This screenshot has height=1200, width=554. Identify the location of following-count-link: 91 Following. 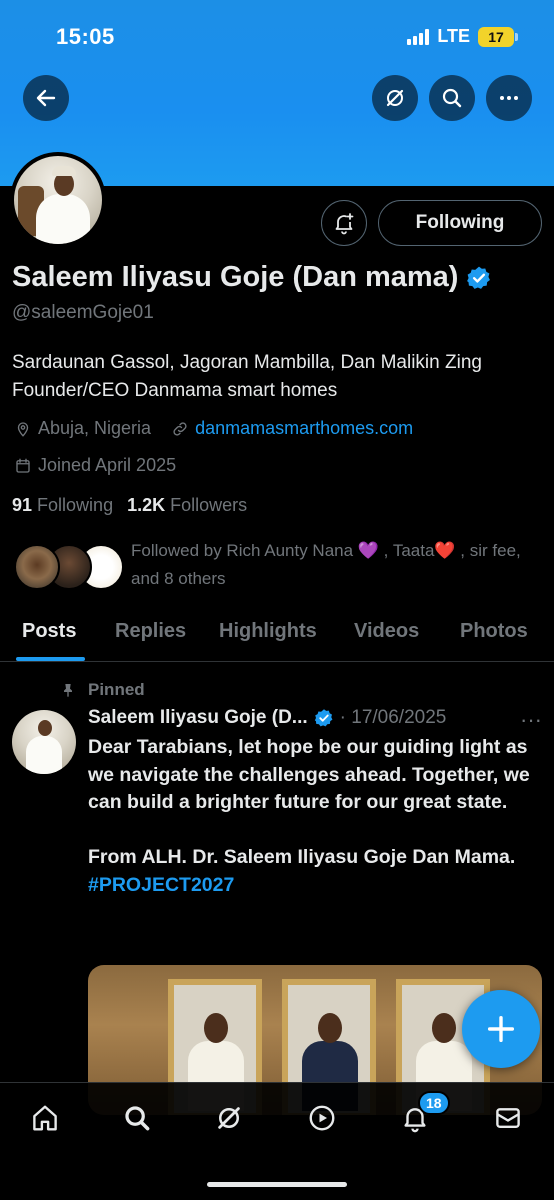
(62, 505).